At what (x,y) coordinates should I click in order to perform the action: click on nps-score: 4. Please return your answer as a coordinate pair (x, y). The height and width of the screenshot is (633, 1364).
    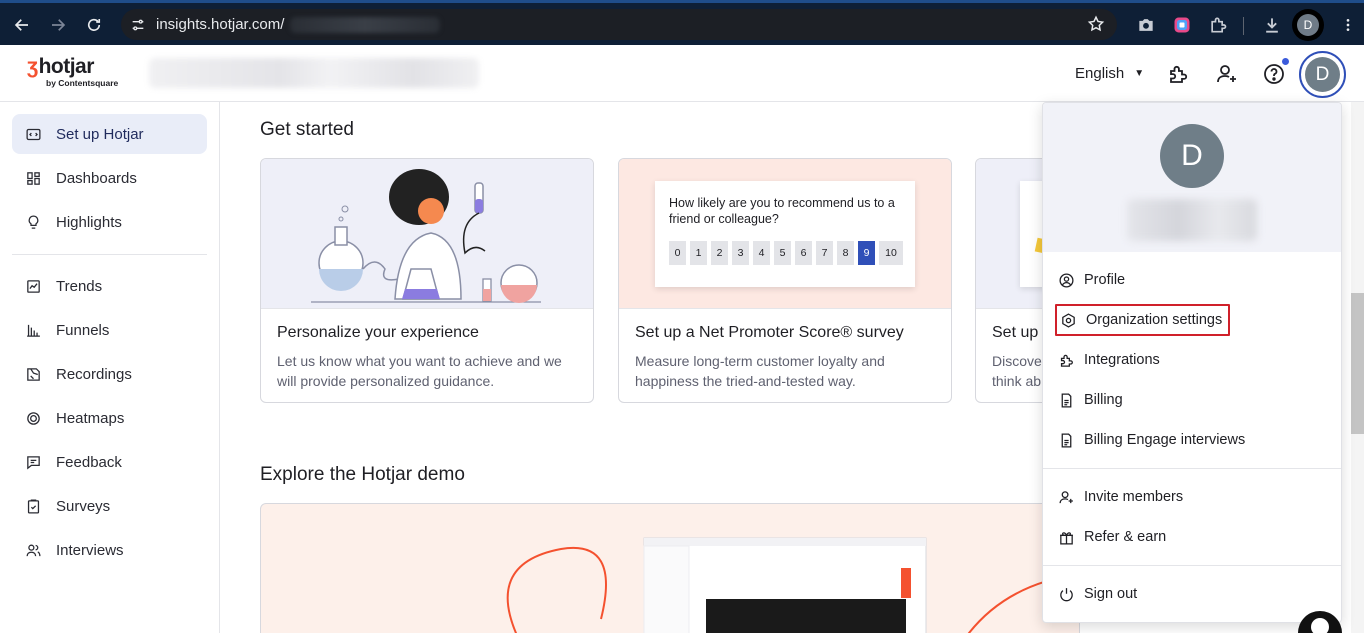
    Looking at the image, I should click on (761, 253).